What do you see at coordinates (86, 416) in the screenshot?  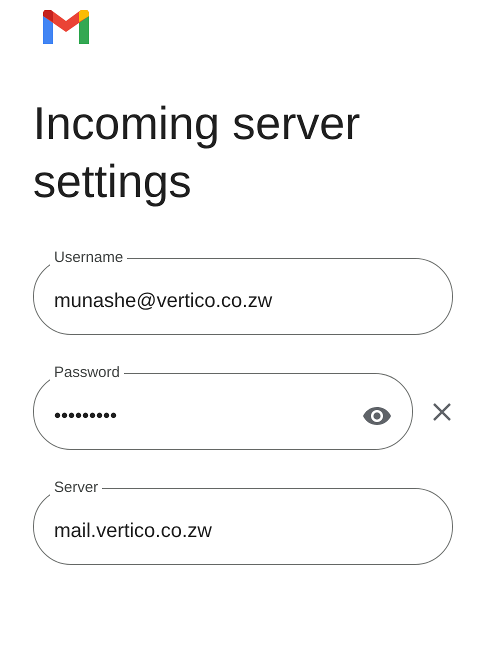 I see `field-value: •••••••••` at bounding box center [86, 416].